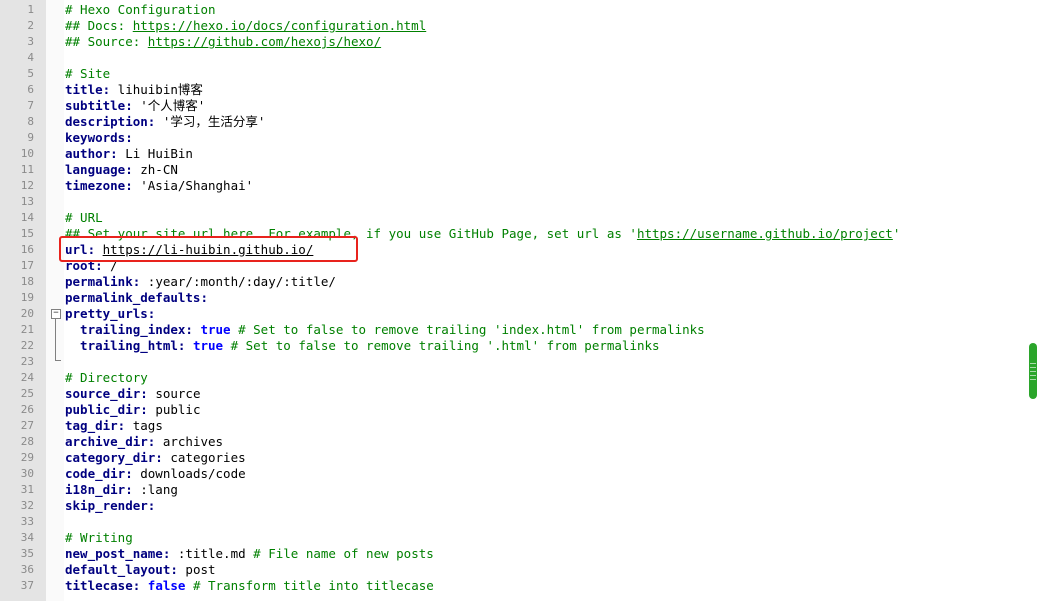  I want to click on line-number: 18, so click(27, 281).